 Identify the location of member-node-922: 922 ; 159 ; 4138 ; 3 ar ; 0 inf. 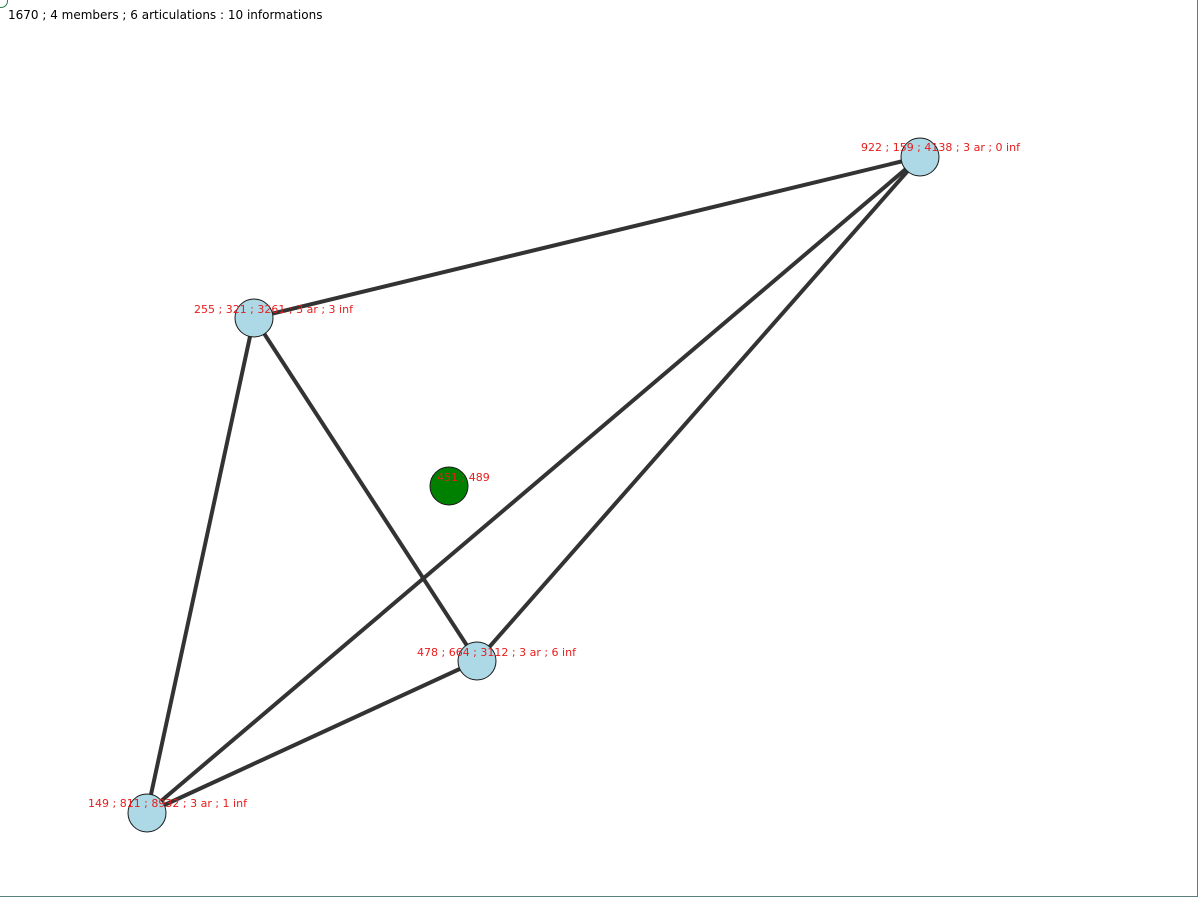
(941, 157).